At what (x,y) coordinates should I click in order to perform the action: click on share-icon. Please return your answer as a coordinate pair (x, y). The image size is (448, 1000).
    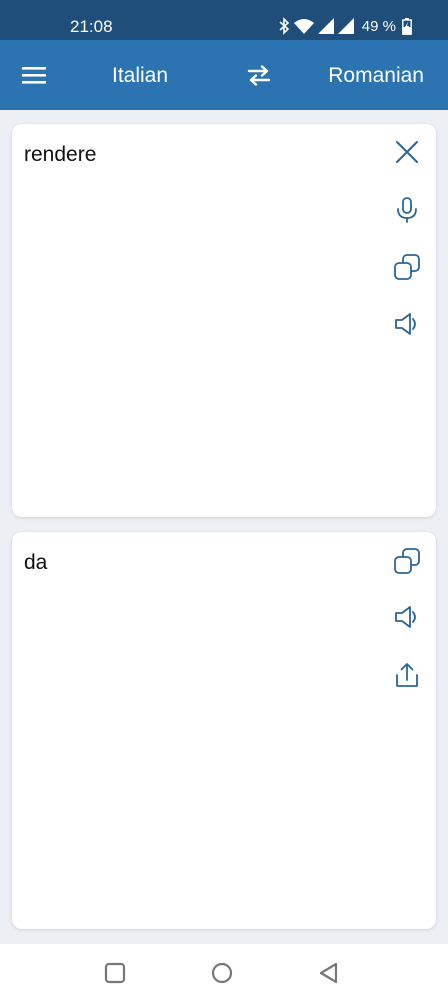
    Looking at the image, I should click on (407, 675).